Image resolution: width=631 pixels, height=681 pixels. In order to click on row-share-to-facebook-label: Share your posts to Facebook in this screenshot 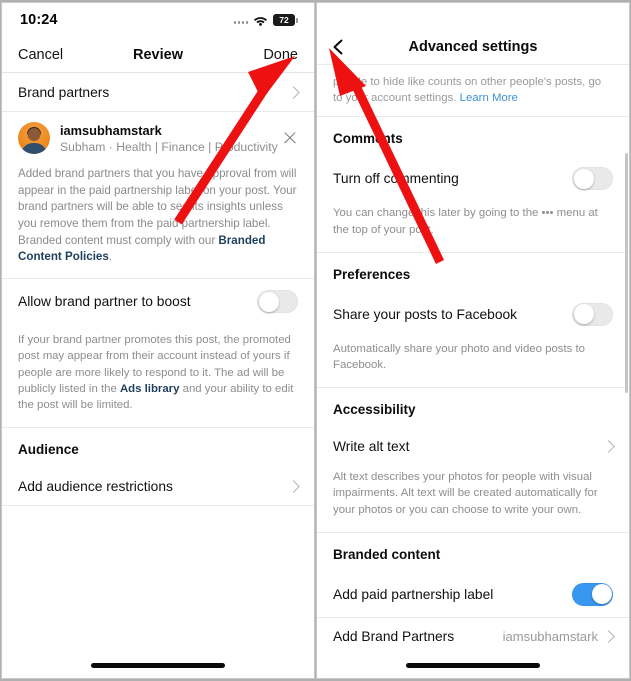, I will do `click(425, 314)`.